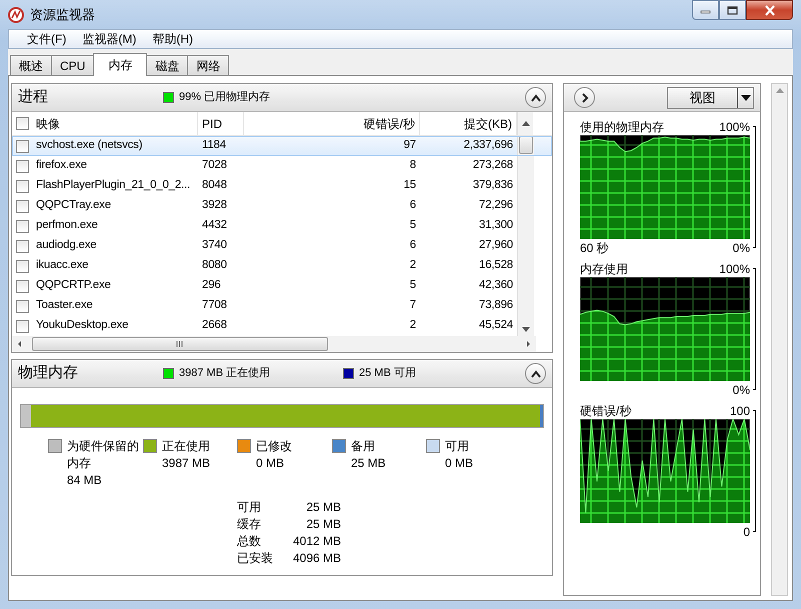 The image size is (801, 609). What do you see at coordinates (62, 15) in the screenshot?
I see `window-title: 资源监视器` at bounding box center [62, 15].